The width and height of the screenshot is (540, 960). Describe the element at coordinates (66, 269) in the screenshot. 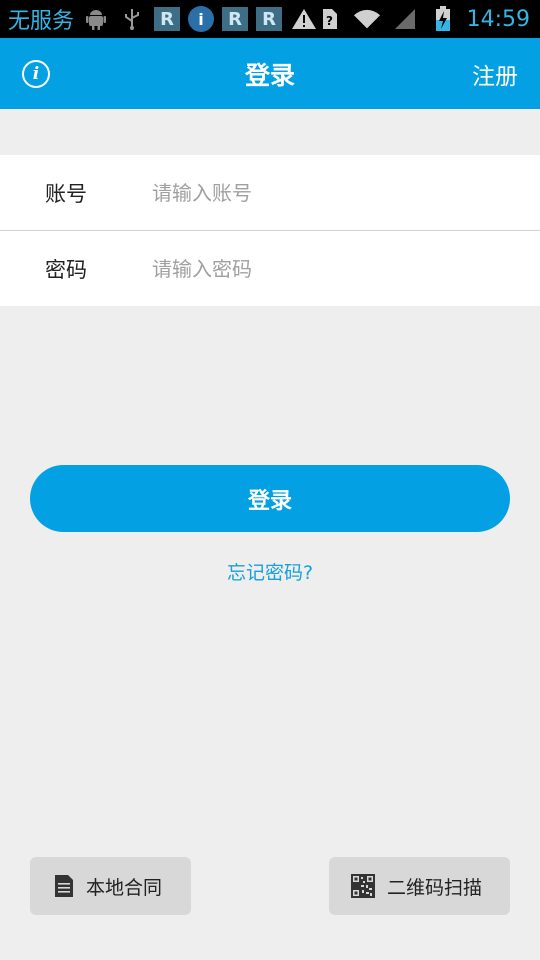

I see `password-label: 密码` at that location.